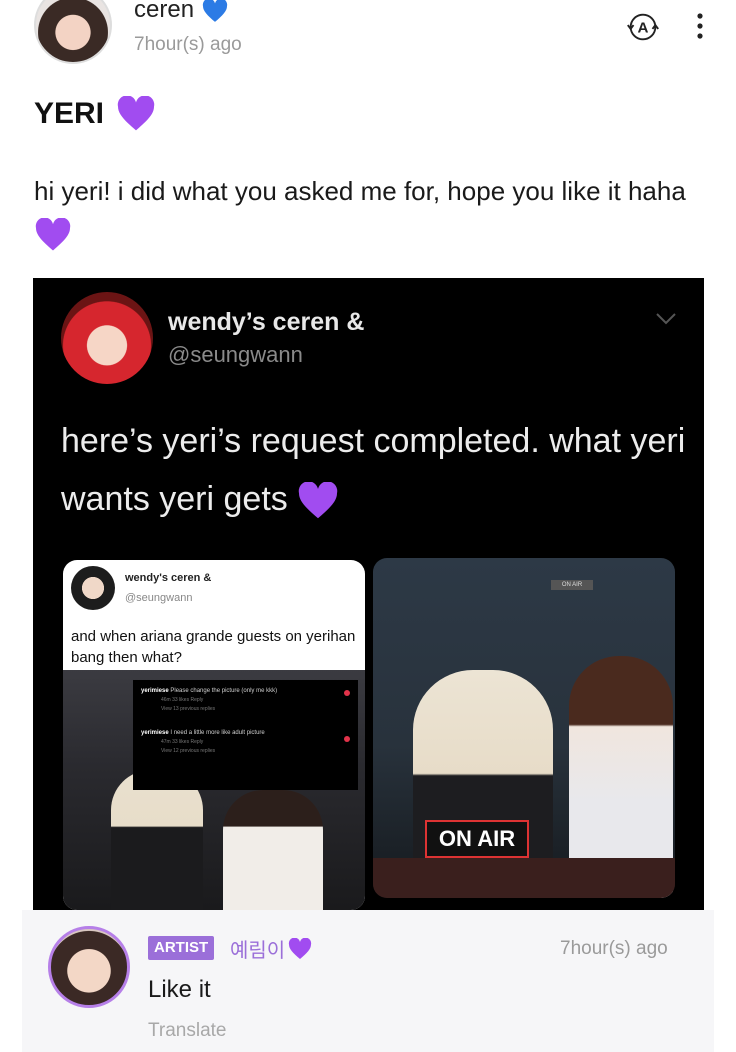 The image size is (736, 1052). What do you see at coordinates (164, 11) in the screenshot?
I see `author-name-text: ceren` at bounding box center [164, 11].